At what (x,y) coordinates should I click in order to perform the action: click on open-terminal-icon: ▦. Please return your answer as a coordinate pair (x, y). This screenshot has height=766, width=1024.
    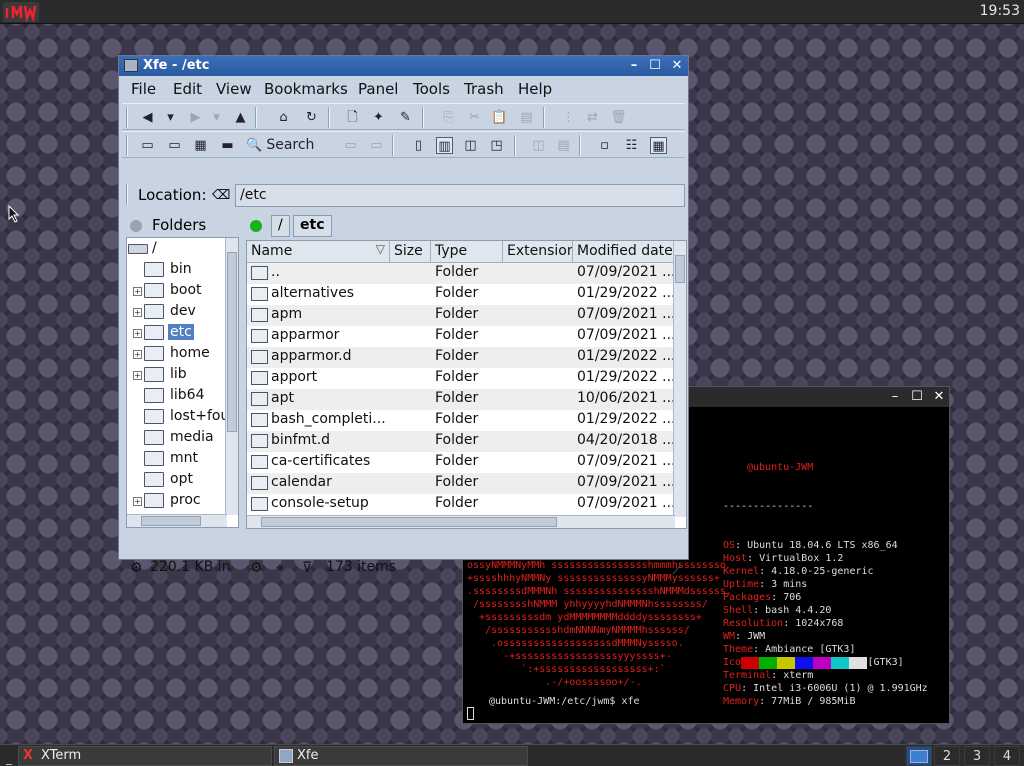
    Looking at the image, I should click on (200, 145).